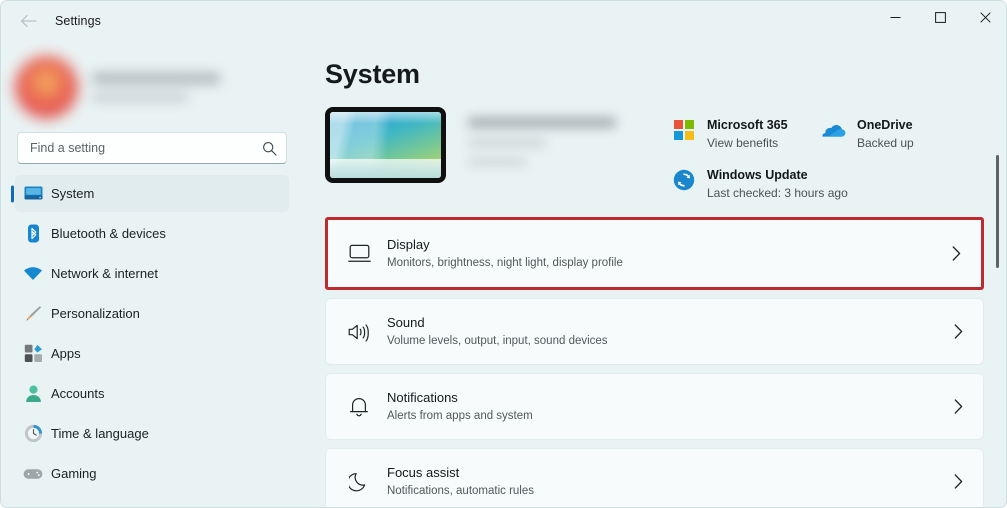 The image size is (1007, 508). I want to click on title-bar: Settings, so click(503, 21).